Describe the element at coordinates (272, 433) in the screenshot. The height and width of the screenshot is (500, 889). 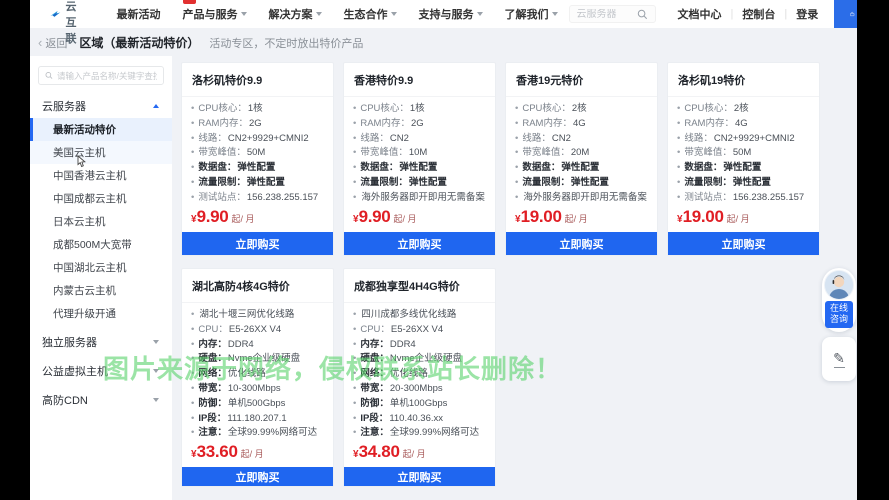
I see `spec-value: 全球99.99%网络可达` at that location.